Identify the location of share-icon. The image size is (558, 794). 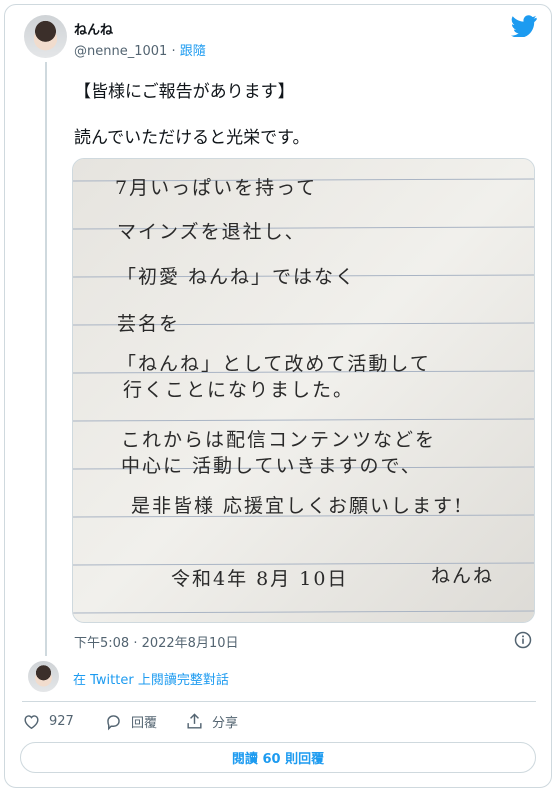
(194, 721).